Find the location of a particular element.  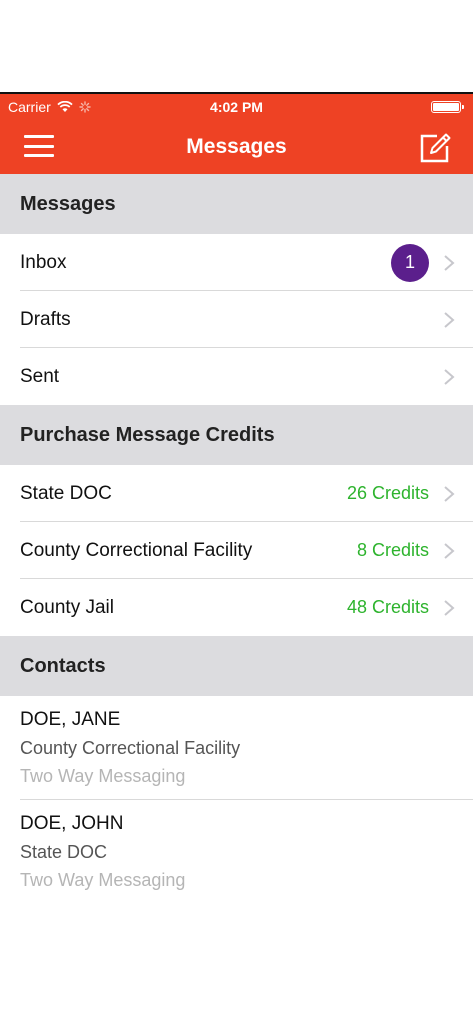

nav-bar: Messages is located at coordinates (236, 147).